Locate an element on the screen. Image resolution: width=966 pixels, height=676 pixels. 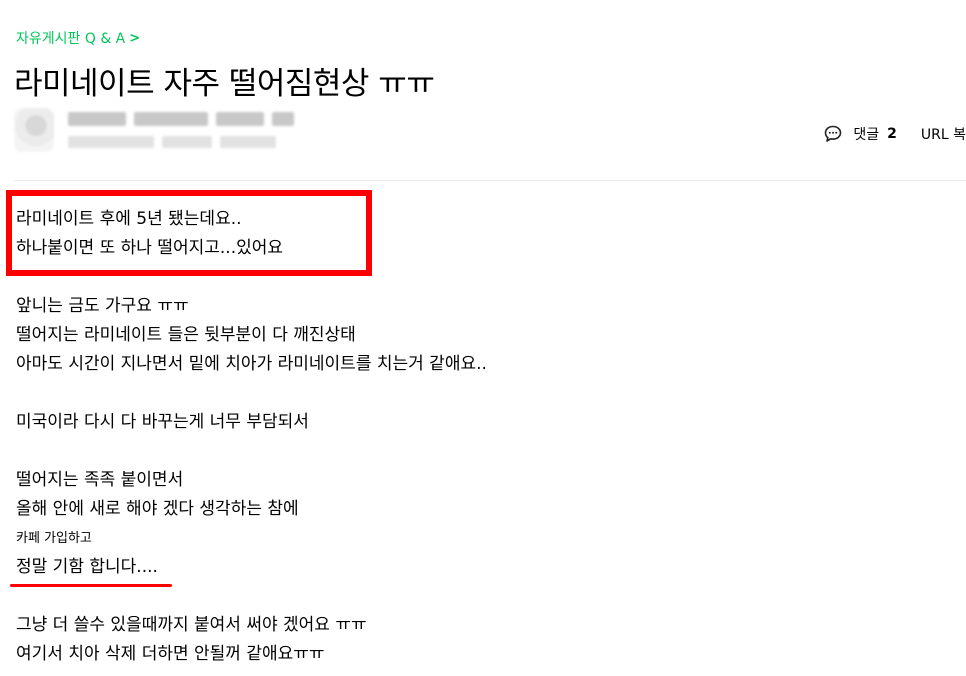
body-line: 앞니는 금도 가구요 ㅠㅠ is located at coordinates (102, 306).